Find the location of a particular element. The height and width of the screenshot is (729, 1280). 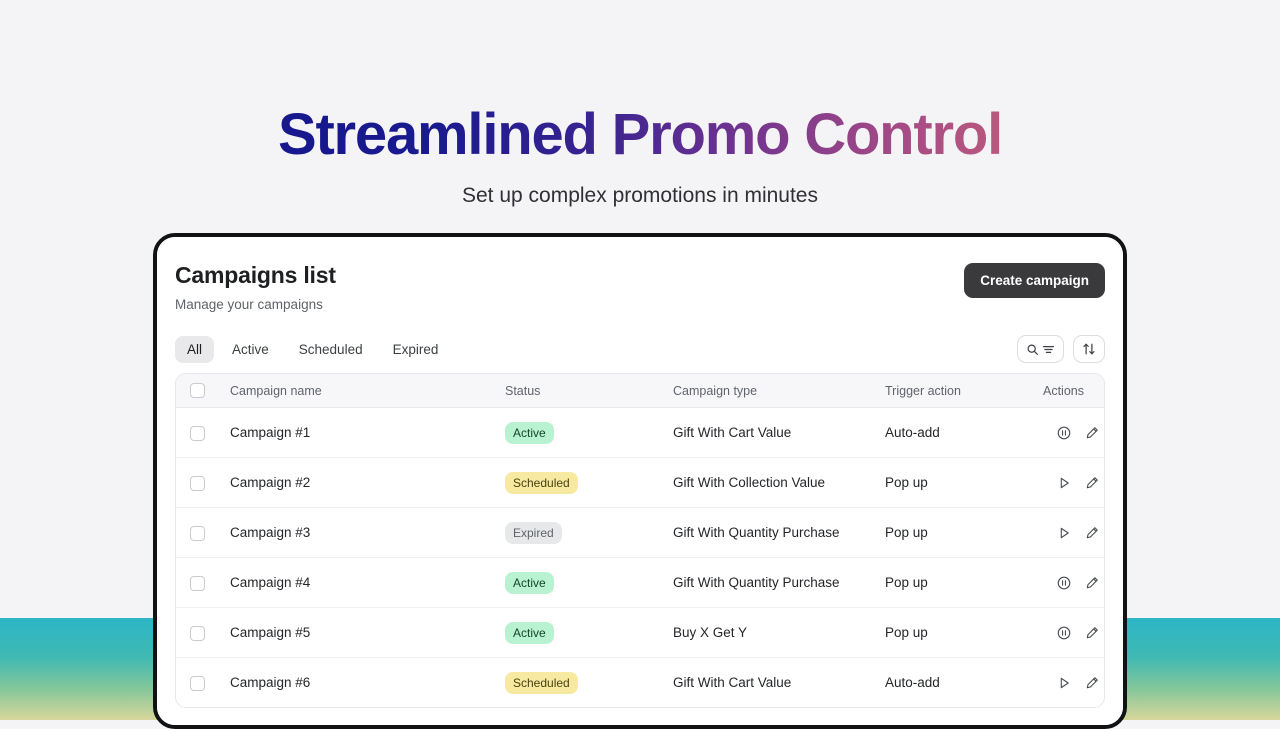

filter-lines-icon is located at coordinates (1048, 349).